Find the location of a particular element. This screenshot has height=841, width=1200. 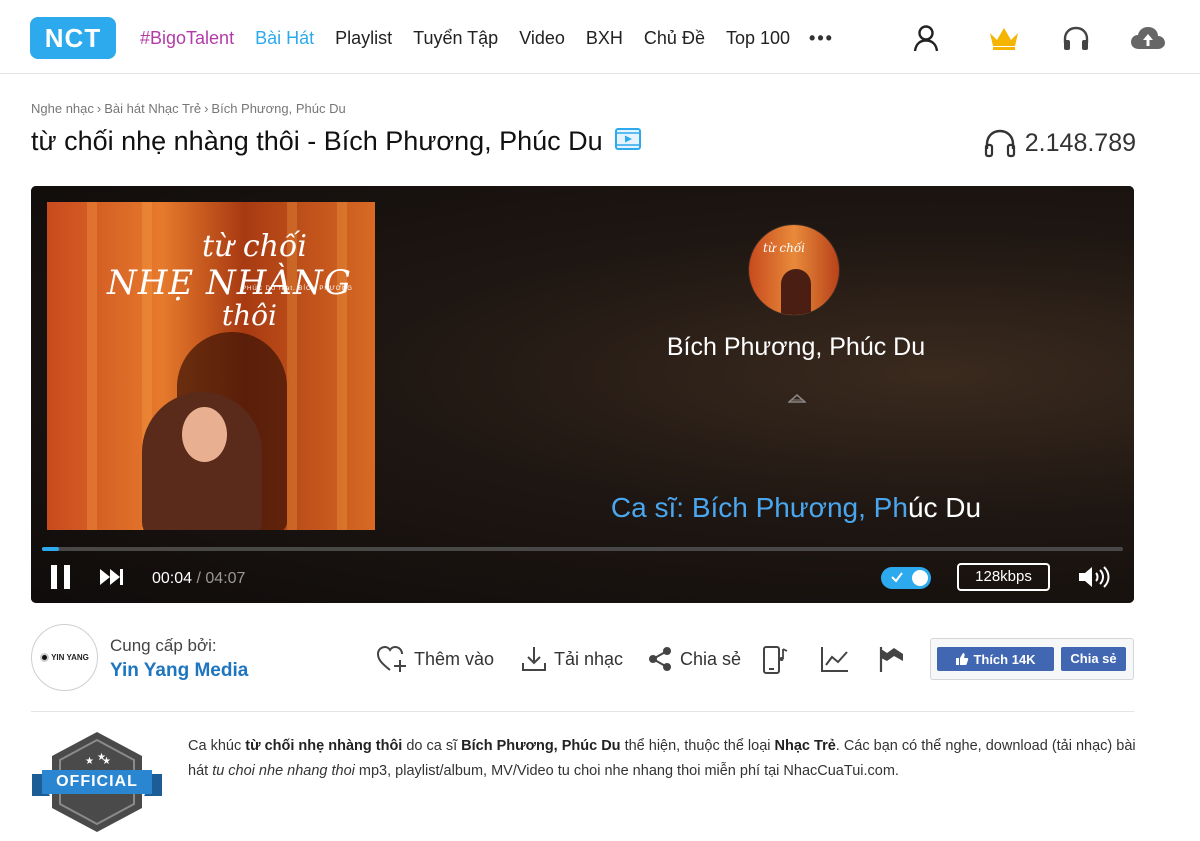

listen-count: 2.148.789 is located at coordinates (1059, 143).